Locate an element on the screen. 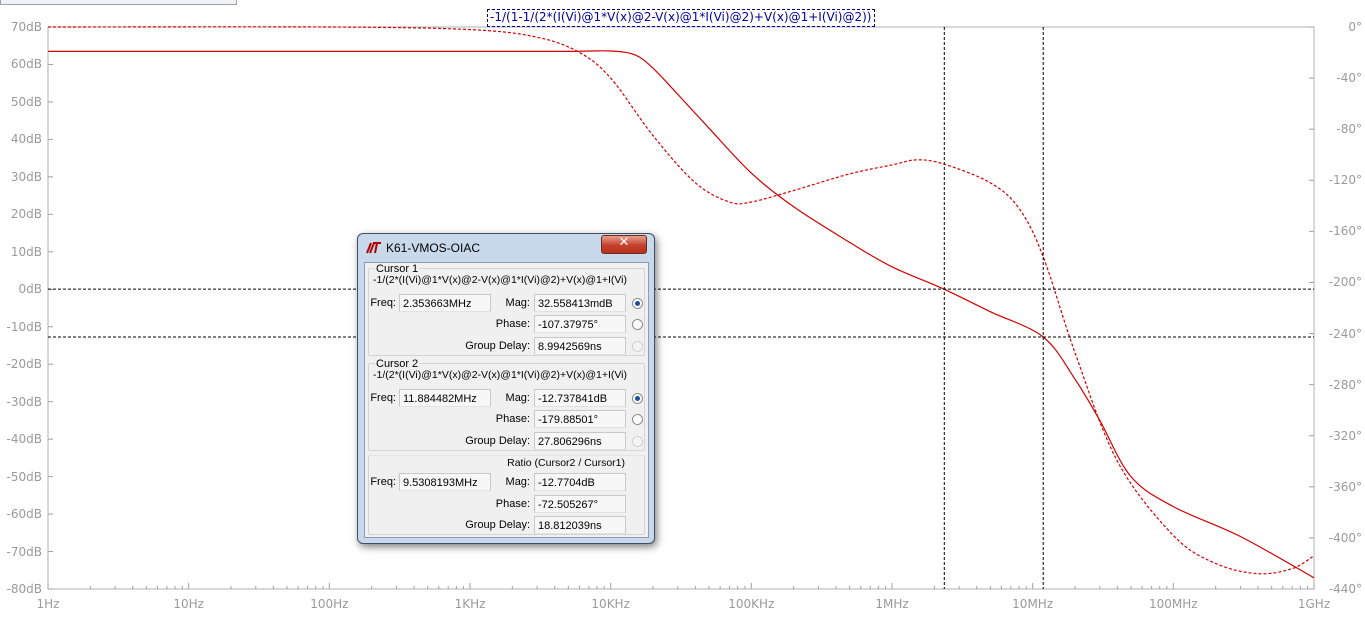 The height and width of the screenshot is (618, 1365). y-left-tick-label: -10dB is located at coordinates (24, 326).